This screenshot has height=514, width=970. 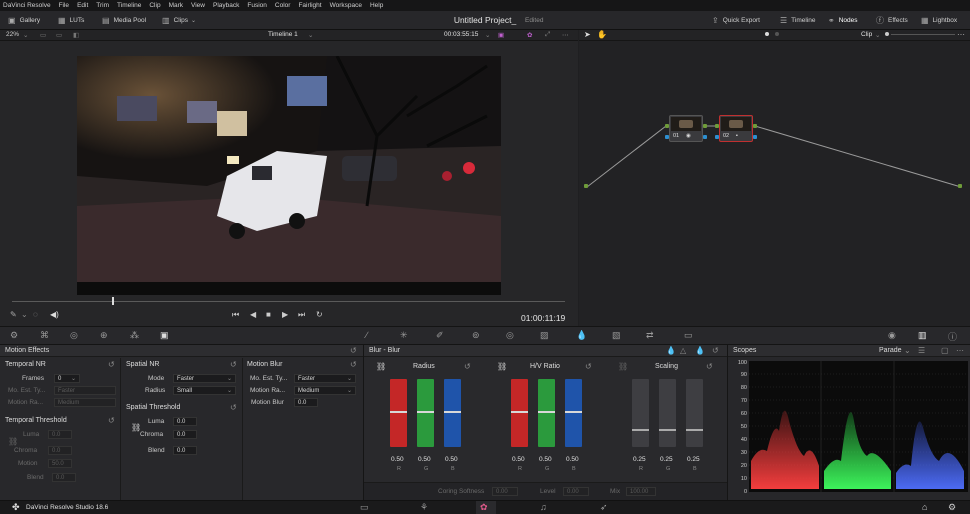 I want to click on hv-g-value: 0.50, so click(x=545, y=459).